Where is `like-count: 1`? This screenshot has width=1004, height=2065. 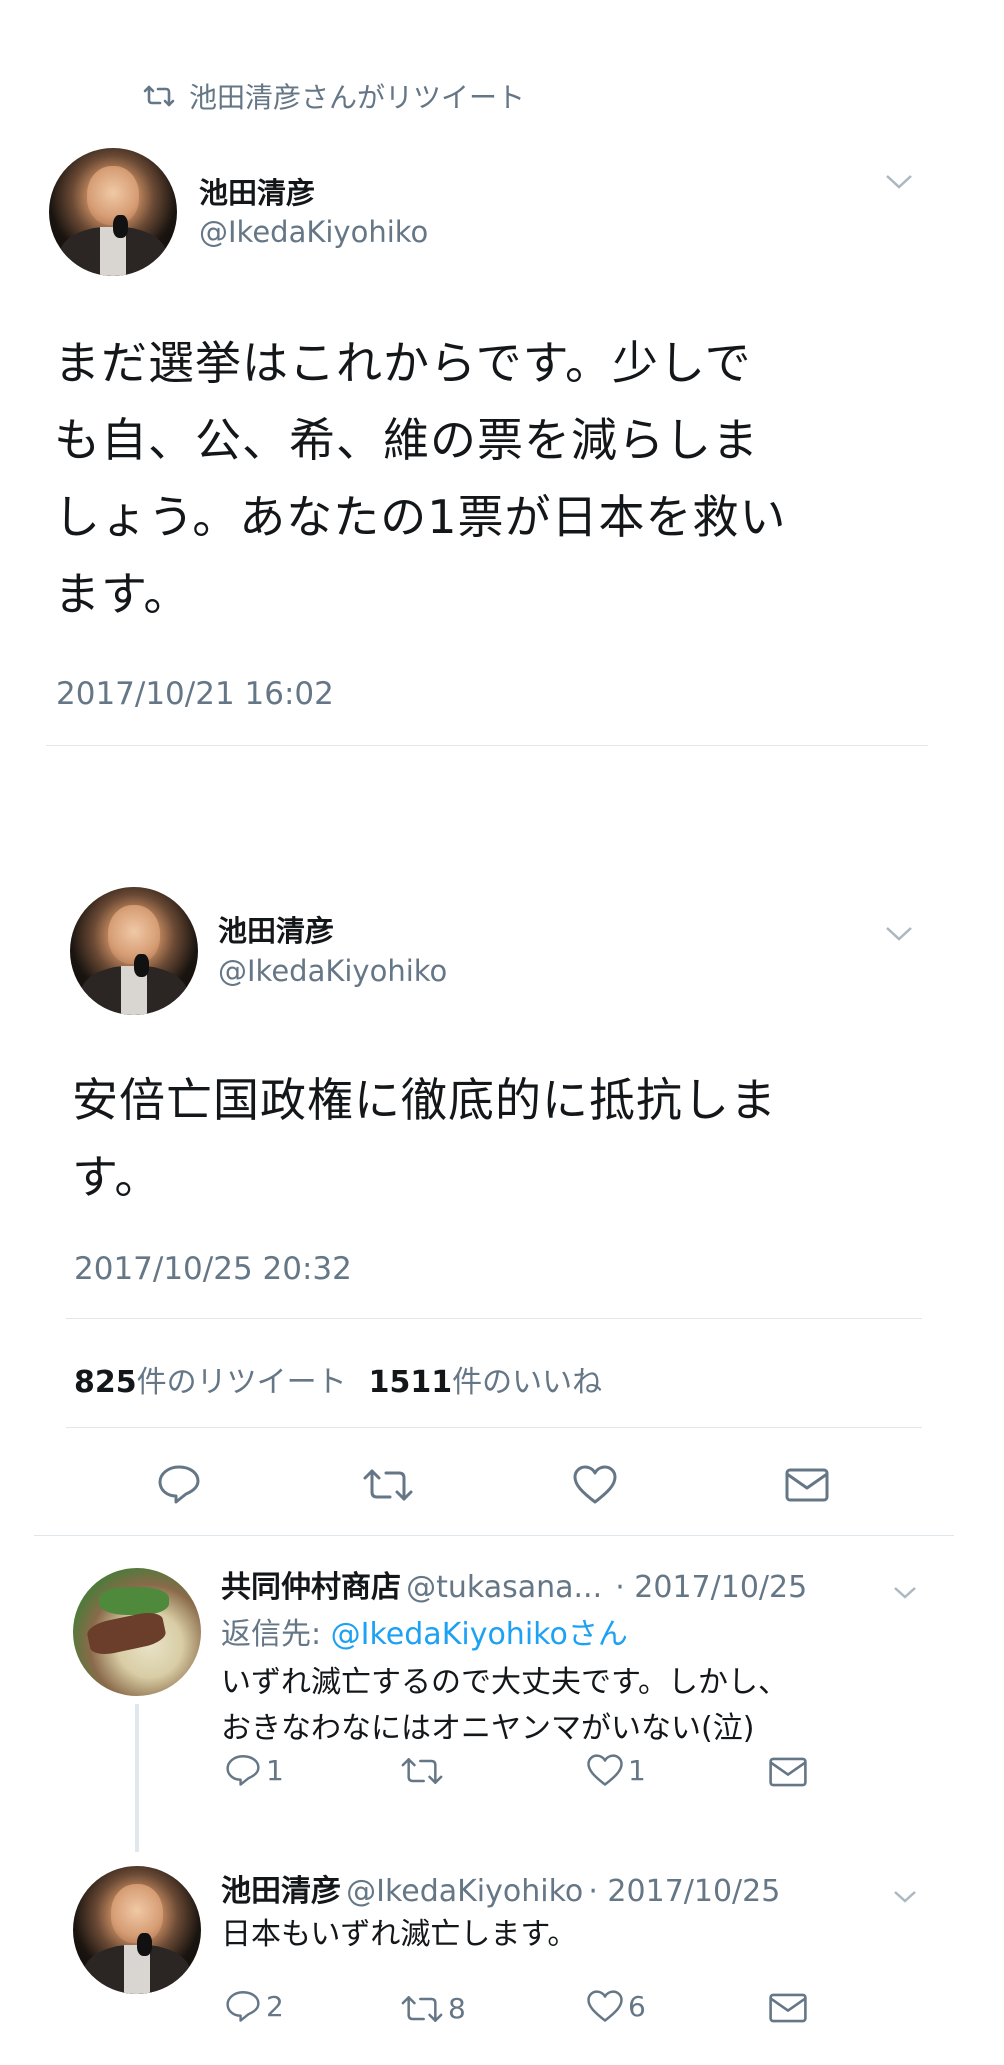
like-count: 1 is located at coordinates (637, 1770).